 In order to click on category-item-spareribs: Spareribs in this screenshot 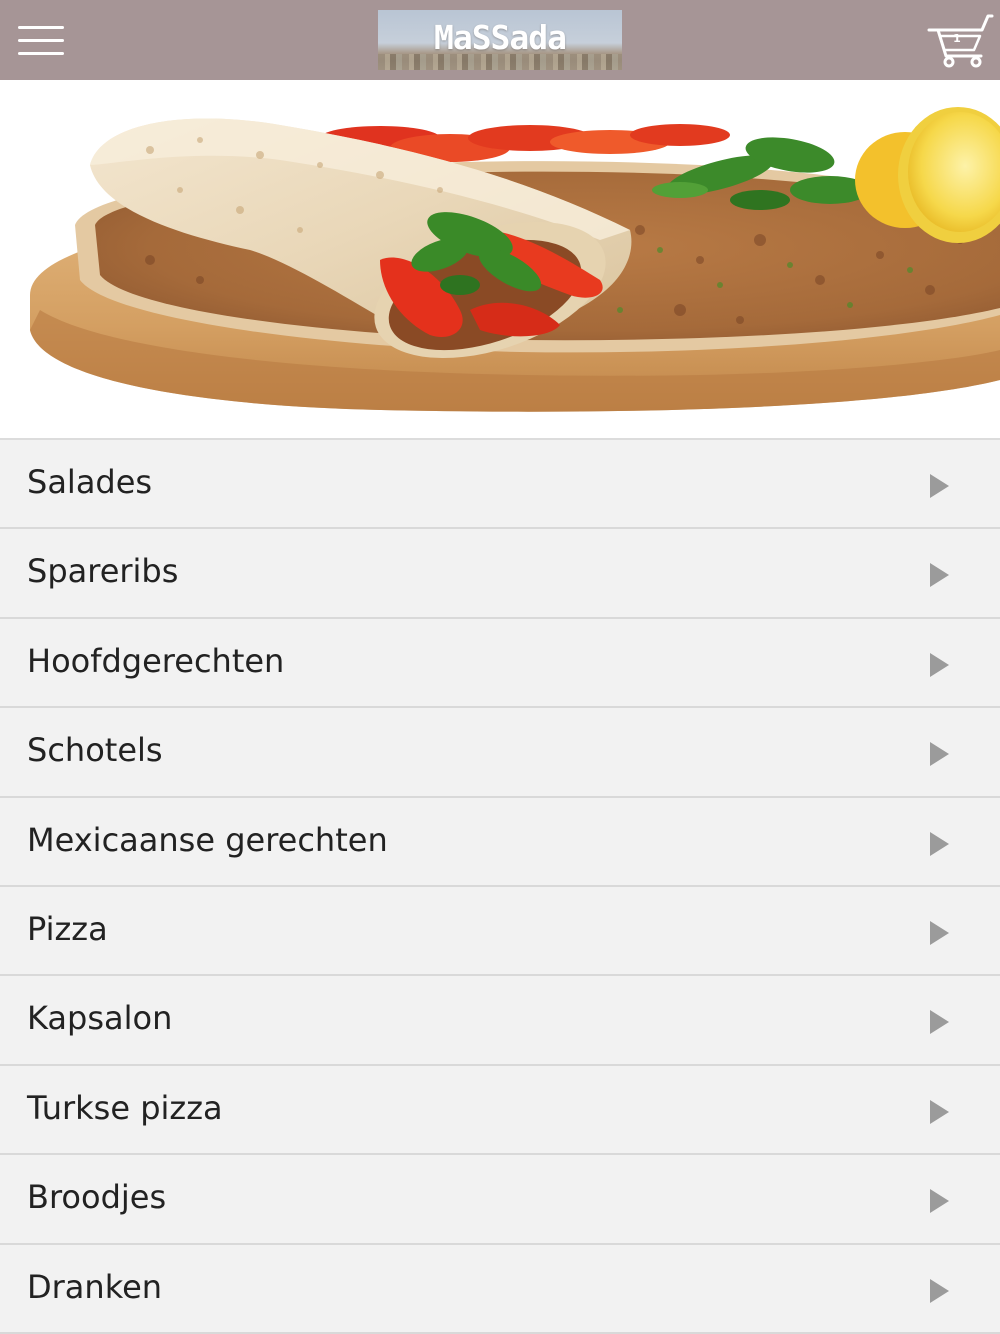, I will do `click(500, 574)`.